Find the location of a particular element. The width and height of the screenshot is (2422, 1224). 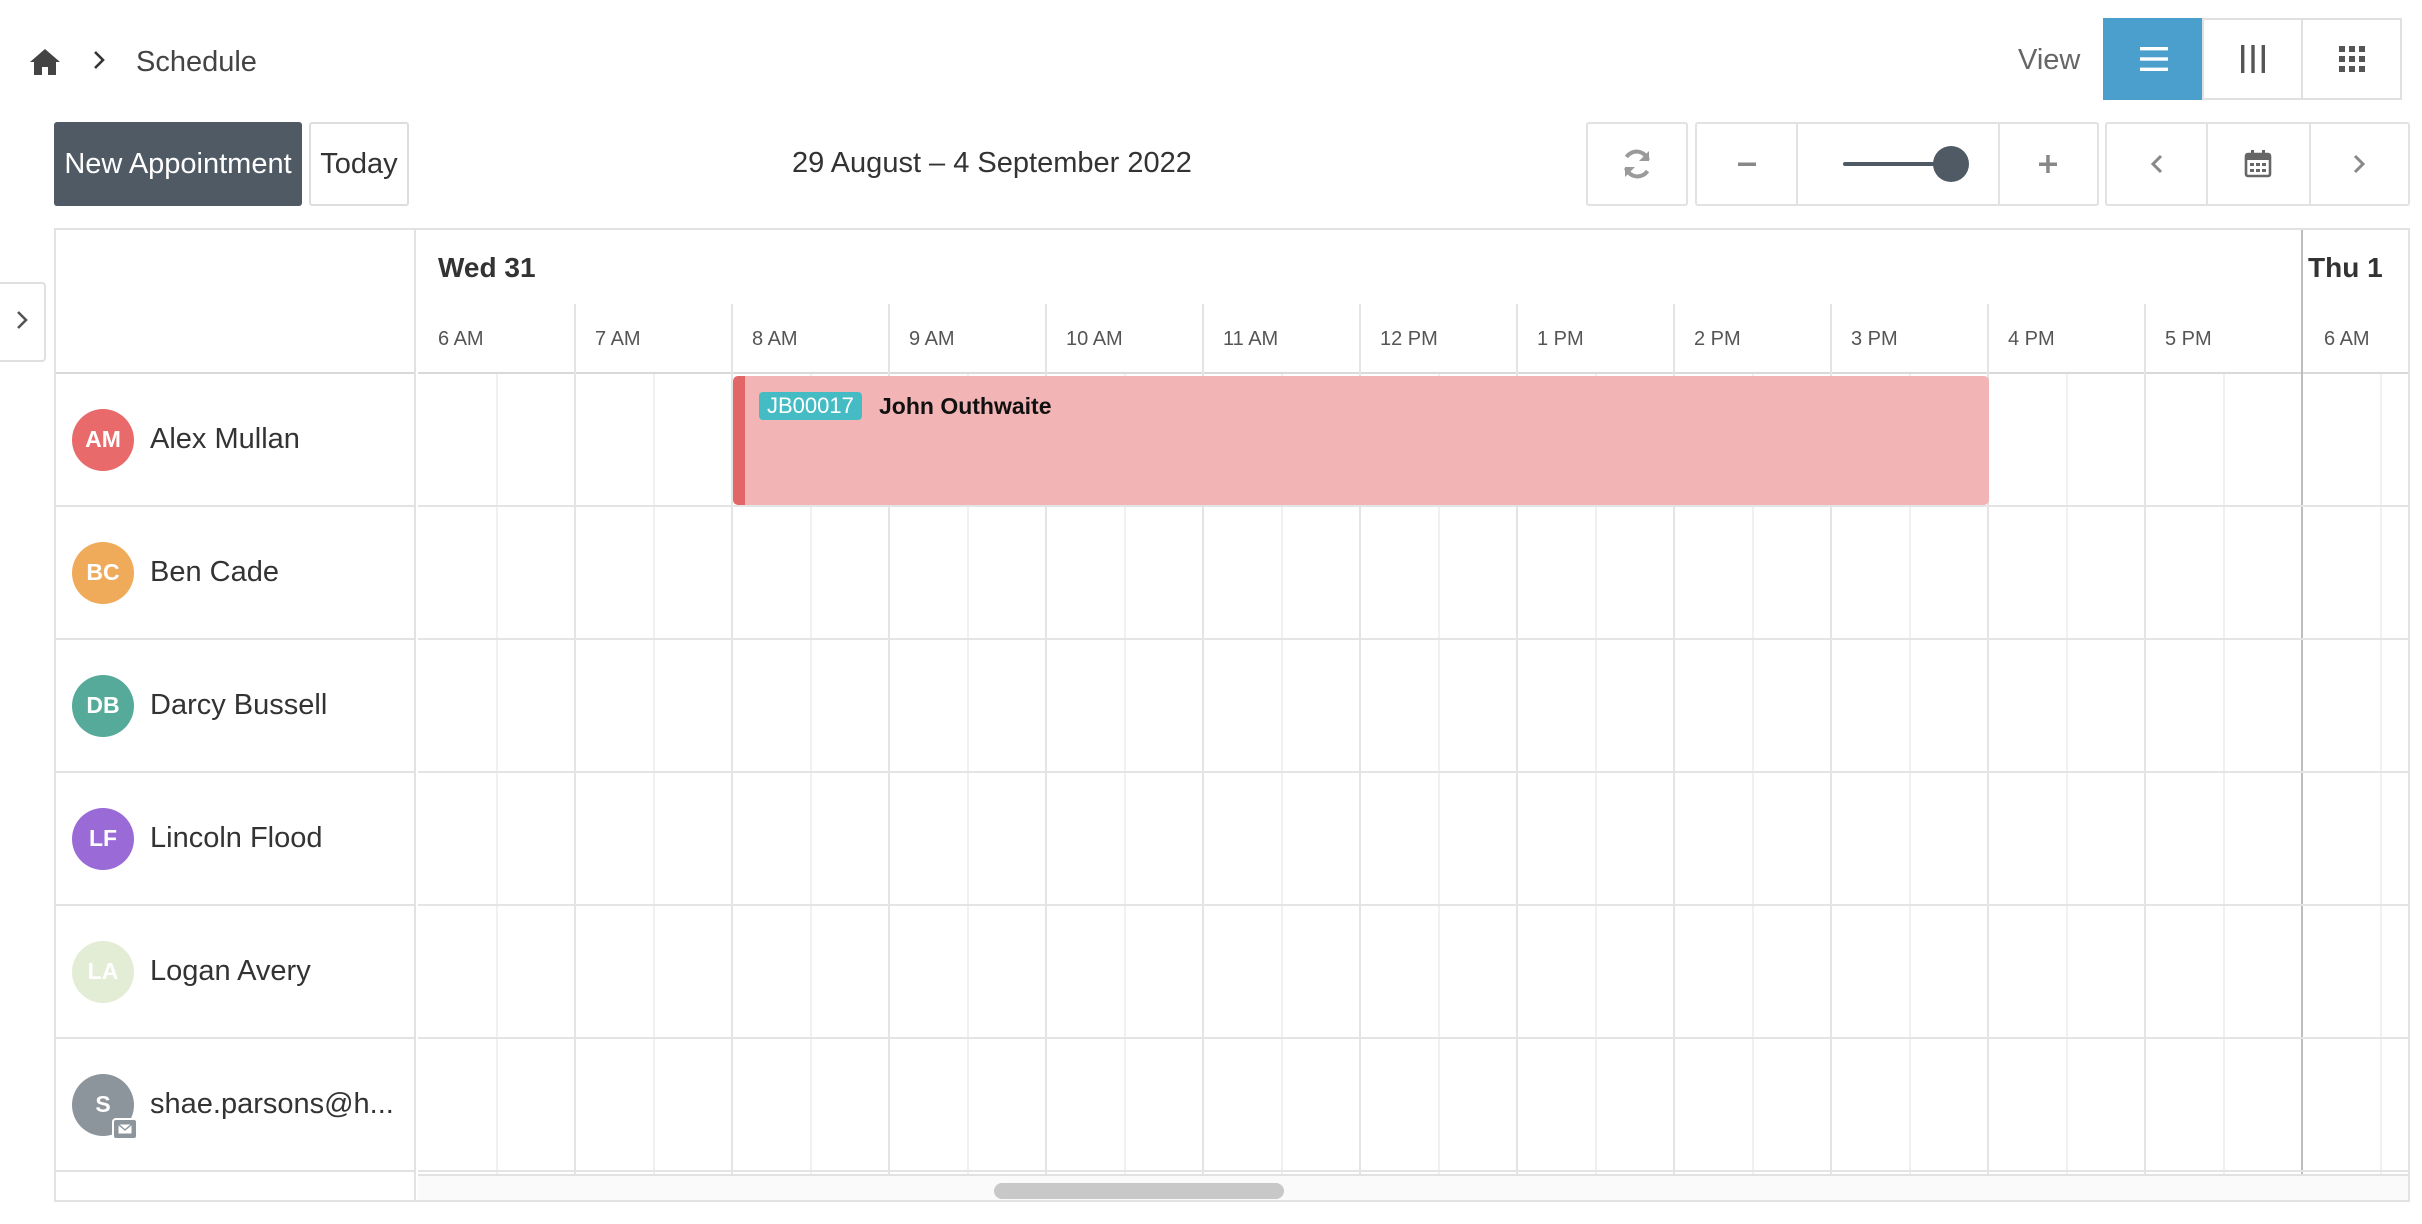

appointment-event: JB00017 John Outhwaite is located at coordinates (1361, 440).